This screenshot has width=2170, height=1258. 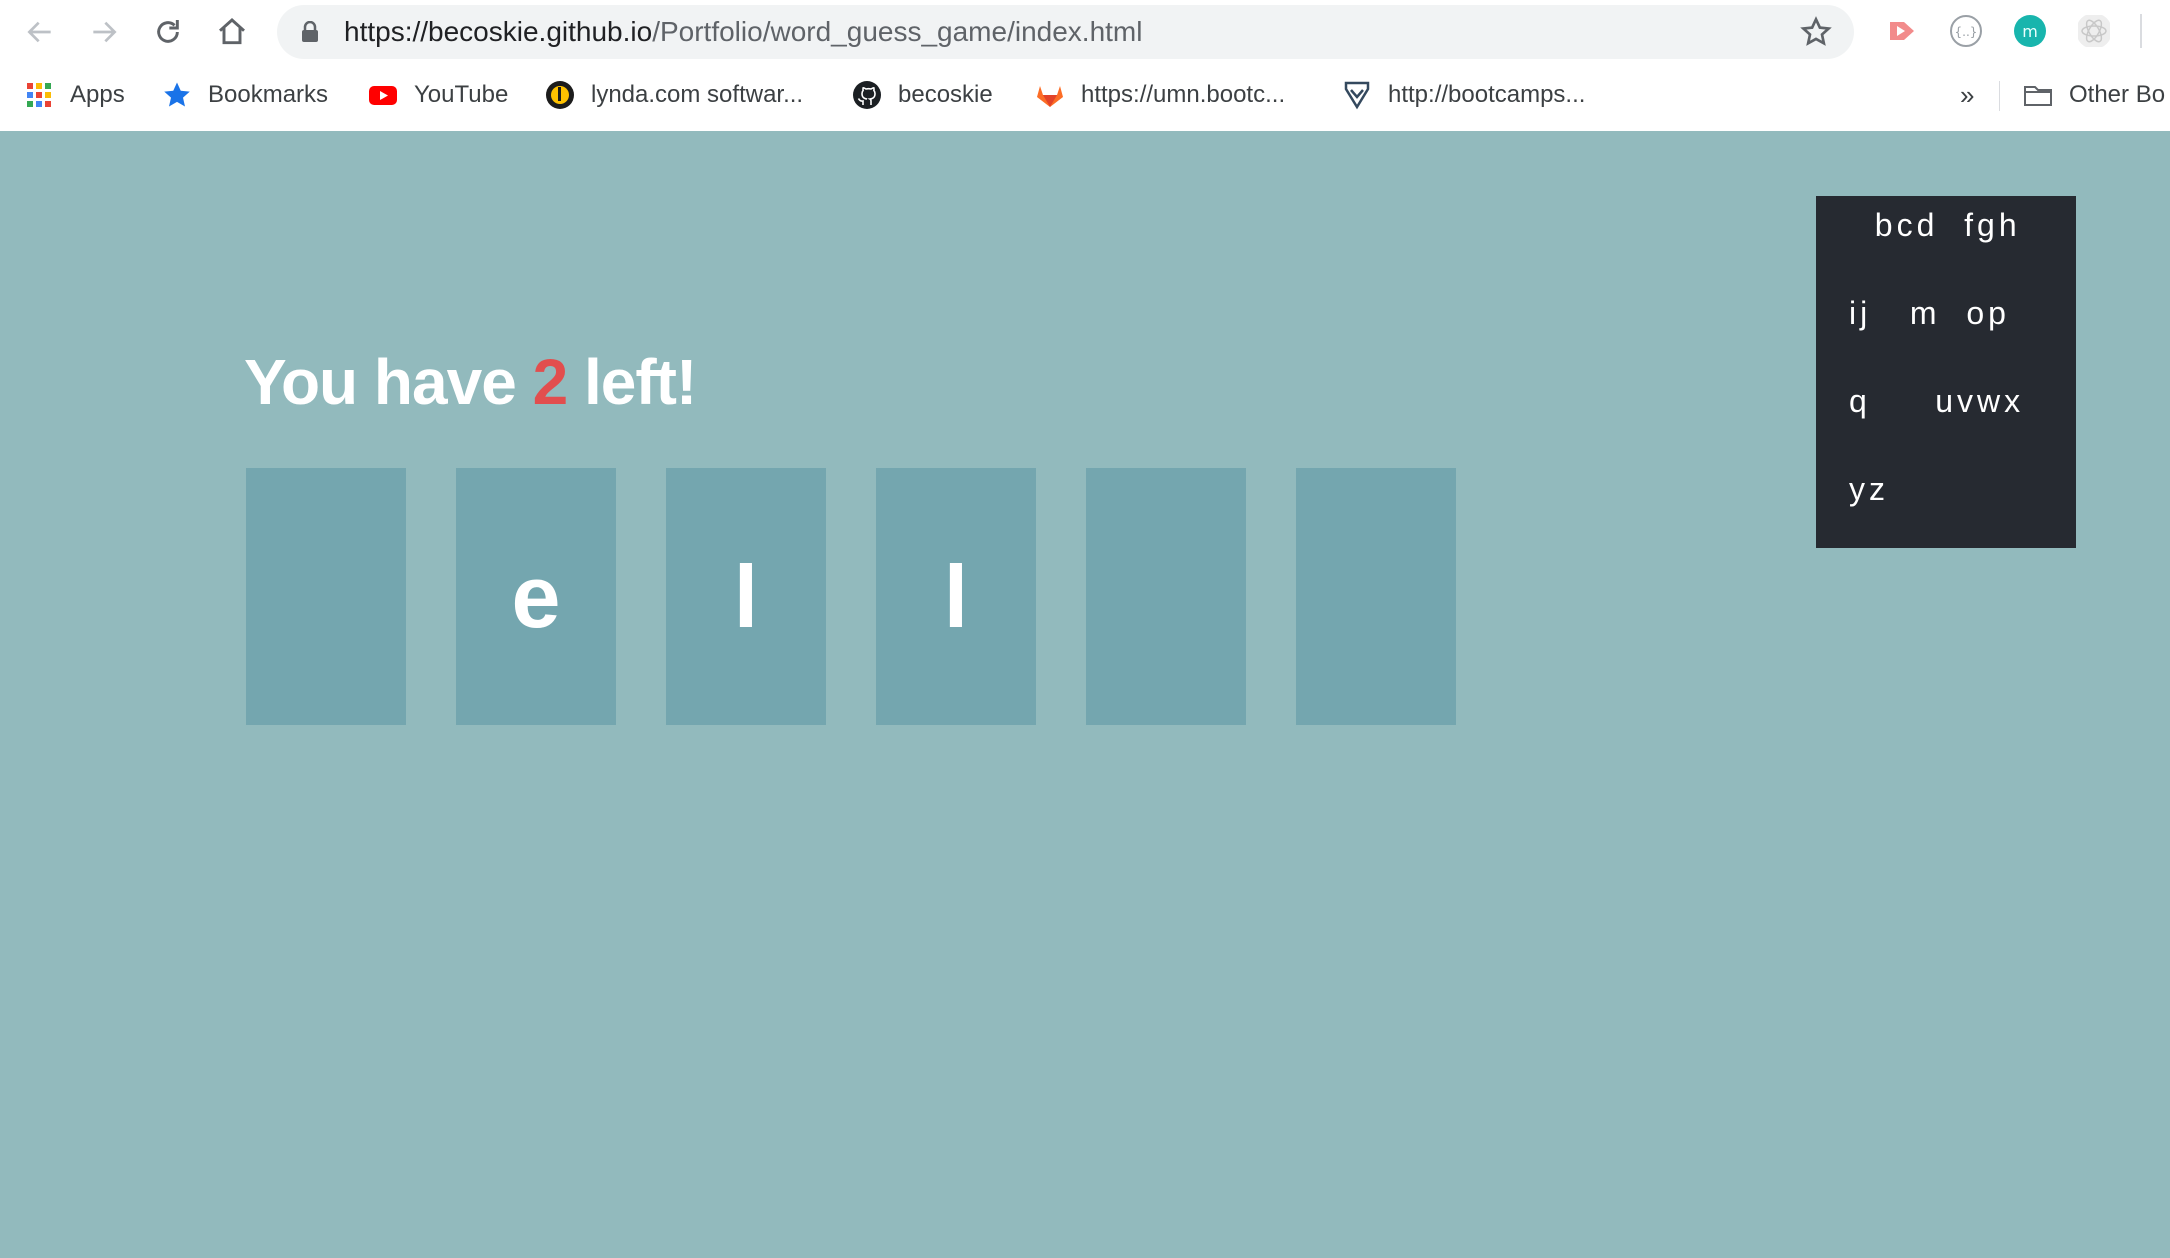 What do you see at coordinates (1902, 31) in the screenshot?
I see `screencast-extension-icon` at bounding box center [1902, 31].